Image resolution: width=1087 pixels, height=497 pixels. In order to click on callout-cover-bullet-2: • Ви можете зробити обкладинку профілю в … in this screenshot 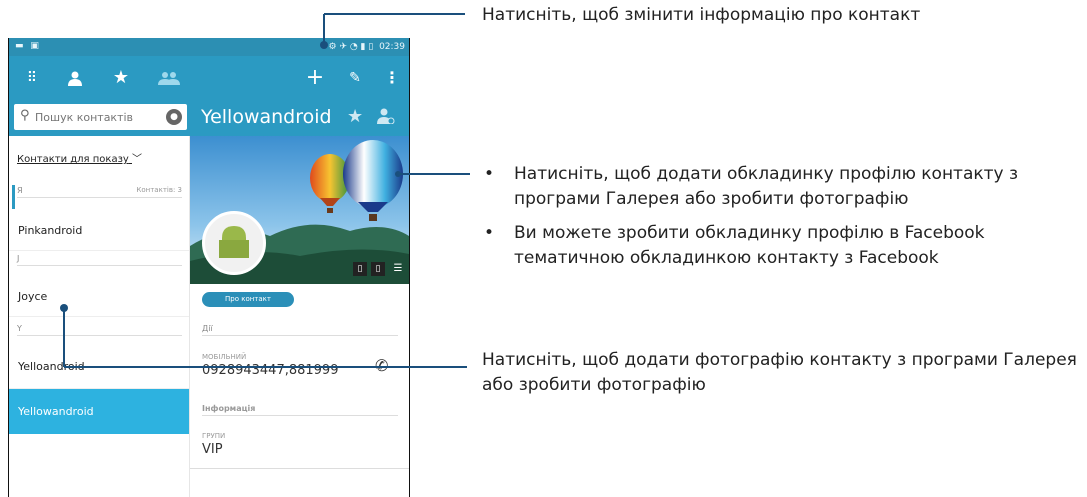, I will do `click(784, 246)`.